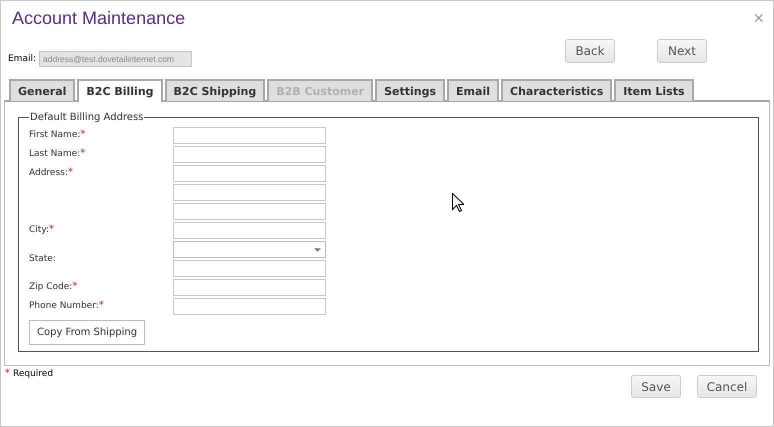 The width and height of the screenshot is (774, 427). What do you see at coordinates (215, 90) in the screenshot?
I see `tab: B2C Shipping` at bounding box center [215, 90].